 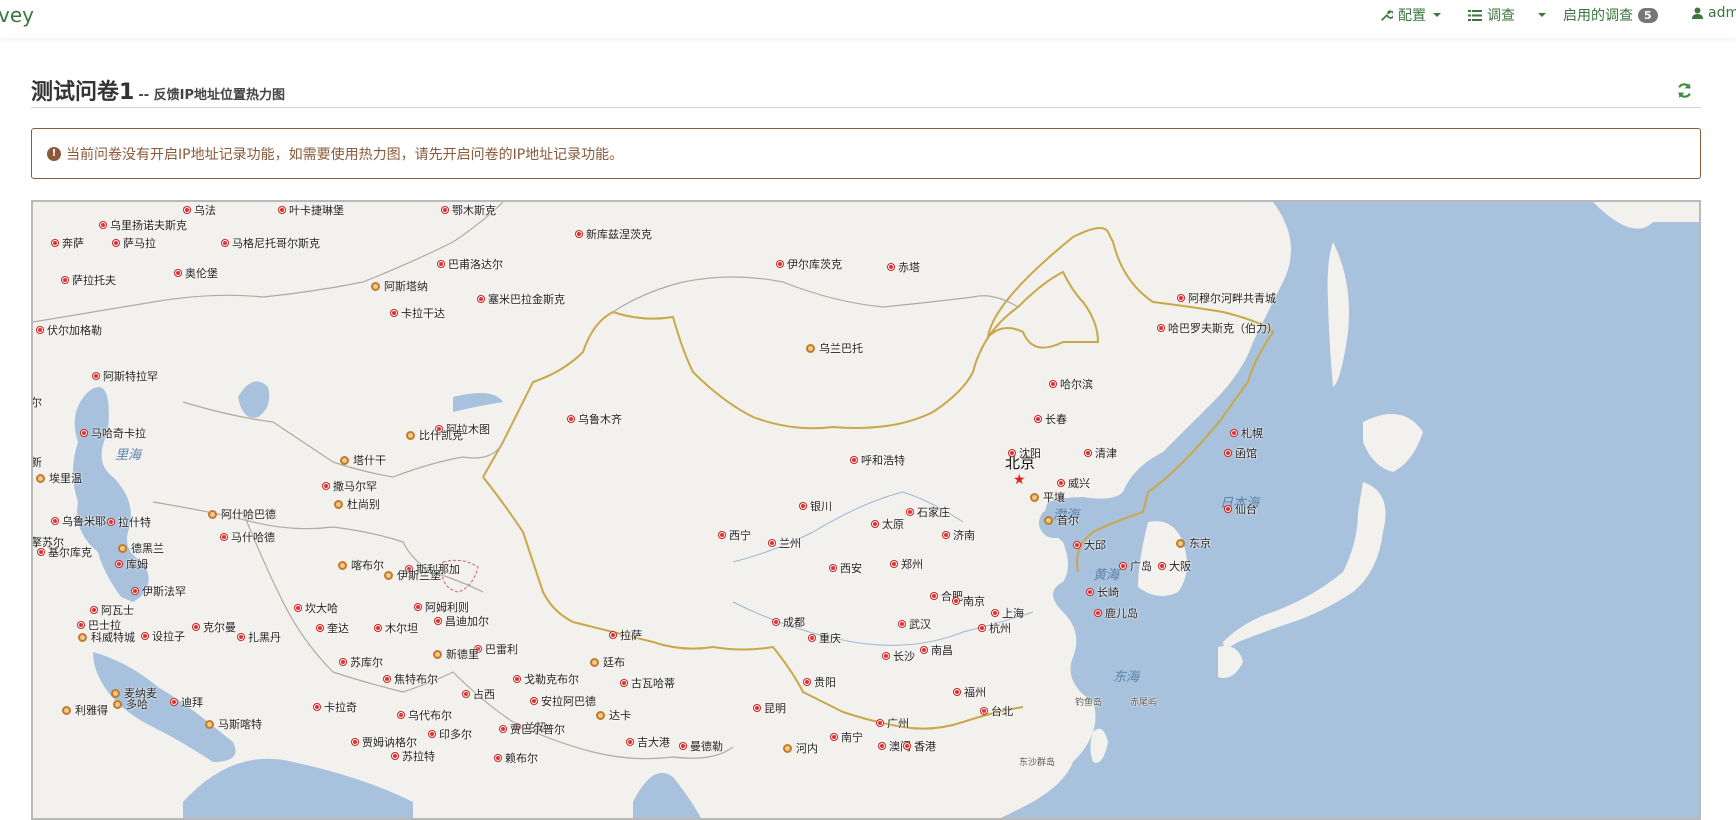 I want to click on city-marker: 比什凯克, so click(x=434, y=435).